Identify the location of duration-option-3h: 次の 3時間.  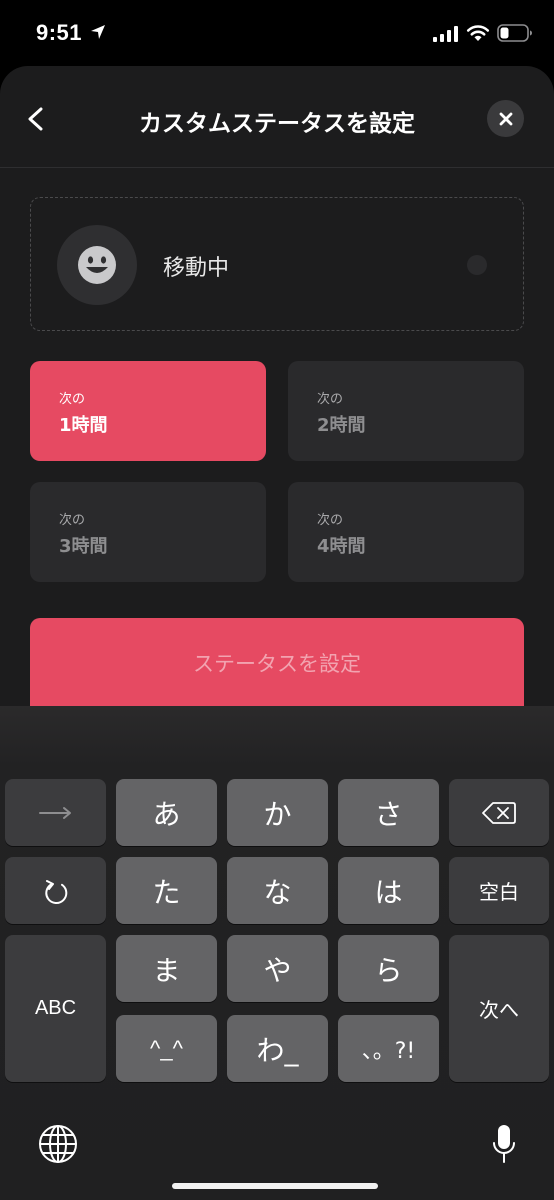
(148, 532).